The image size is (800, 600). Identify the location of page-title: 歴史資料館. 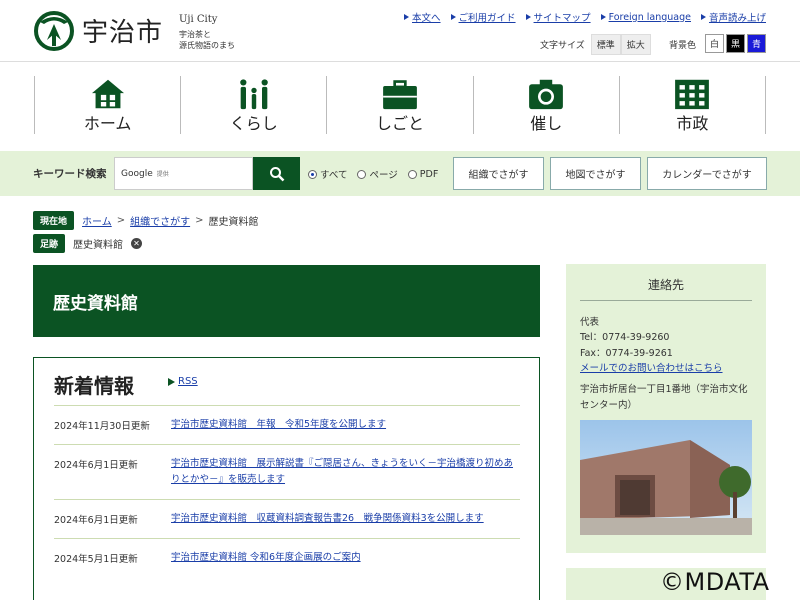
(95, 304).